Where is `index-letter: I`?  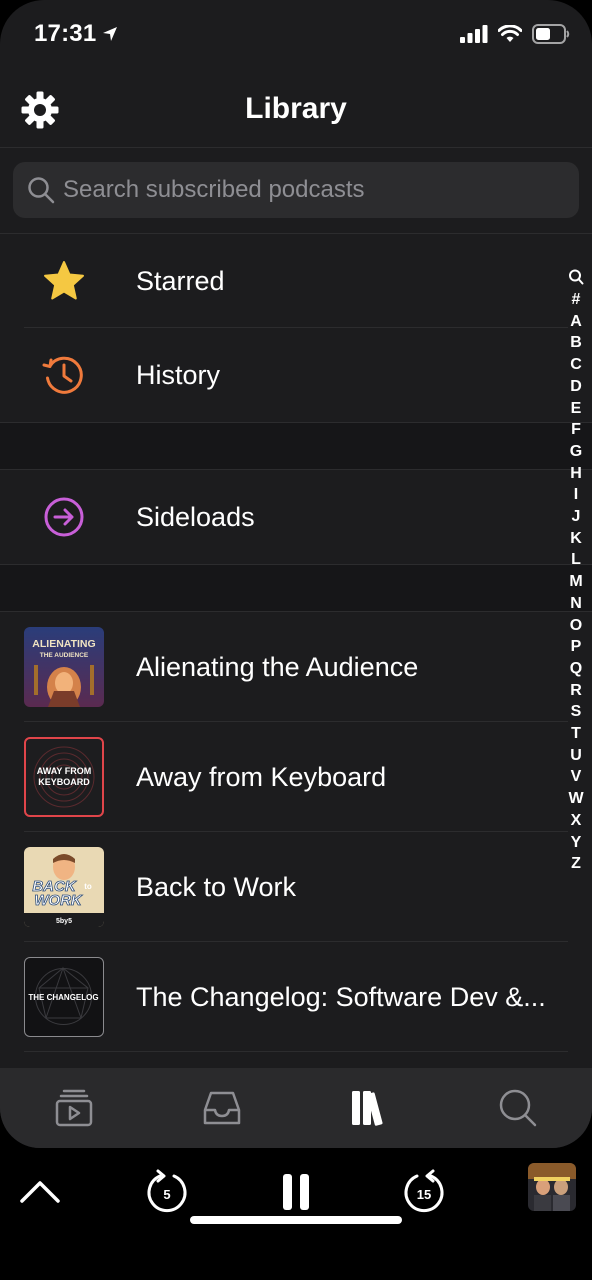
index-letter: I is located at coordinates (576, 495).